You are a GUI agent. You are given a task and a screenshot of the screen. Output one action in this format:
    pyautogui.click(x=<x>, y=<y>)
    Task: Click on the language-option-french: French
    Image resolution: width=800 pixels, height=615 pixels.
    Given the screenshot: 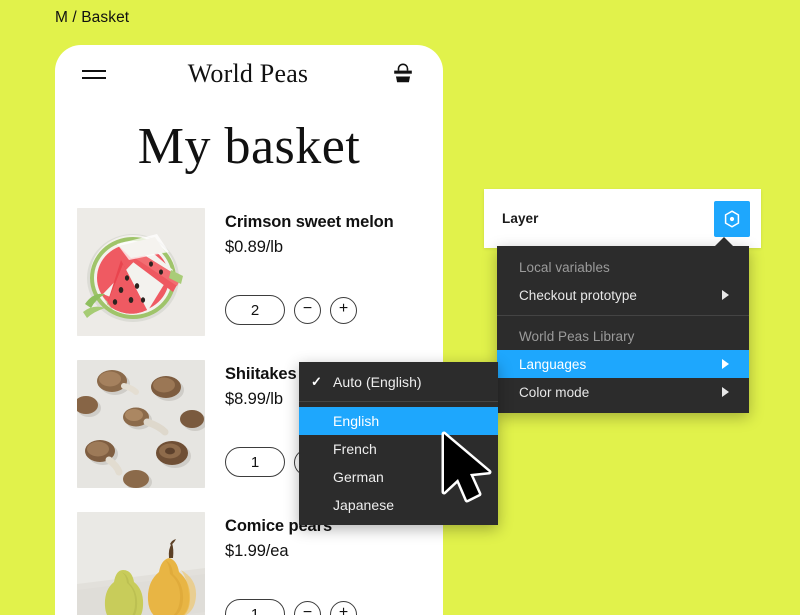 What is the action you would take?
    pyautogui.click(x=398, y=449)
    